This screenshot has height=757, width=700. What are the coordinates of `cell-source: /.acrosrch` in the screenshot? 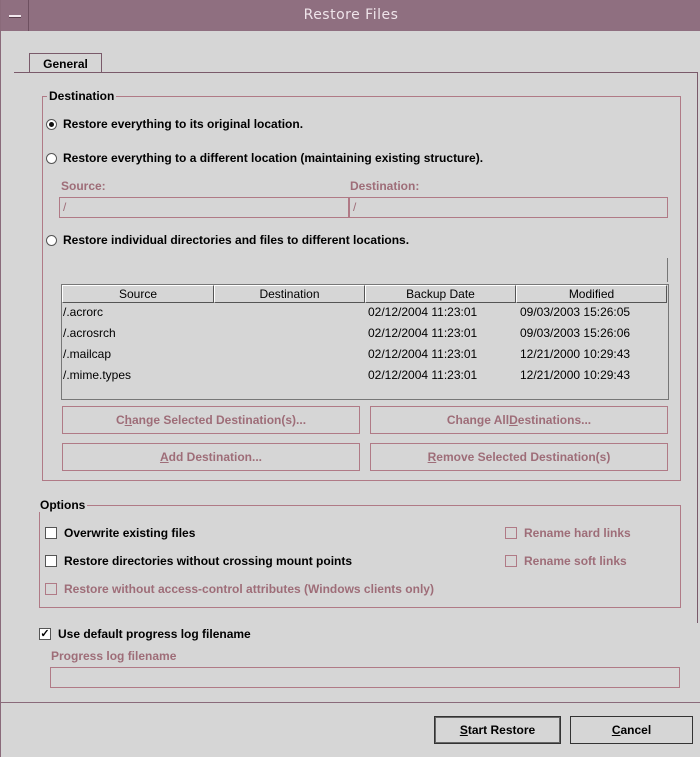 It's located at (89, 333).